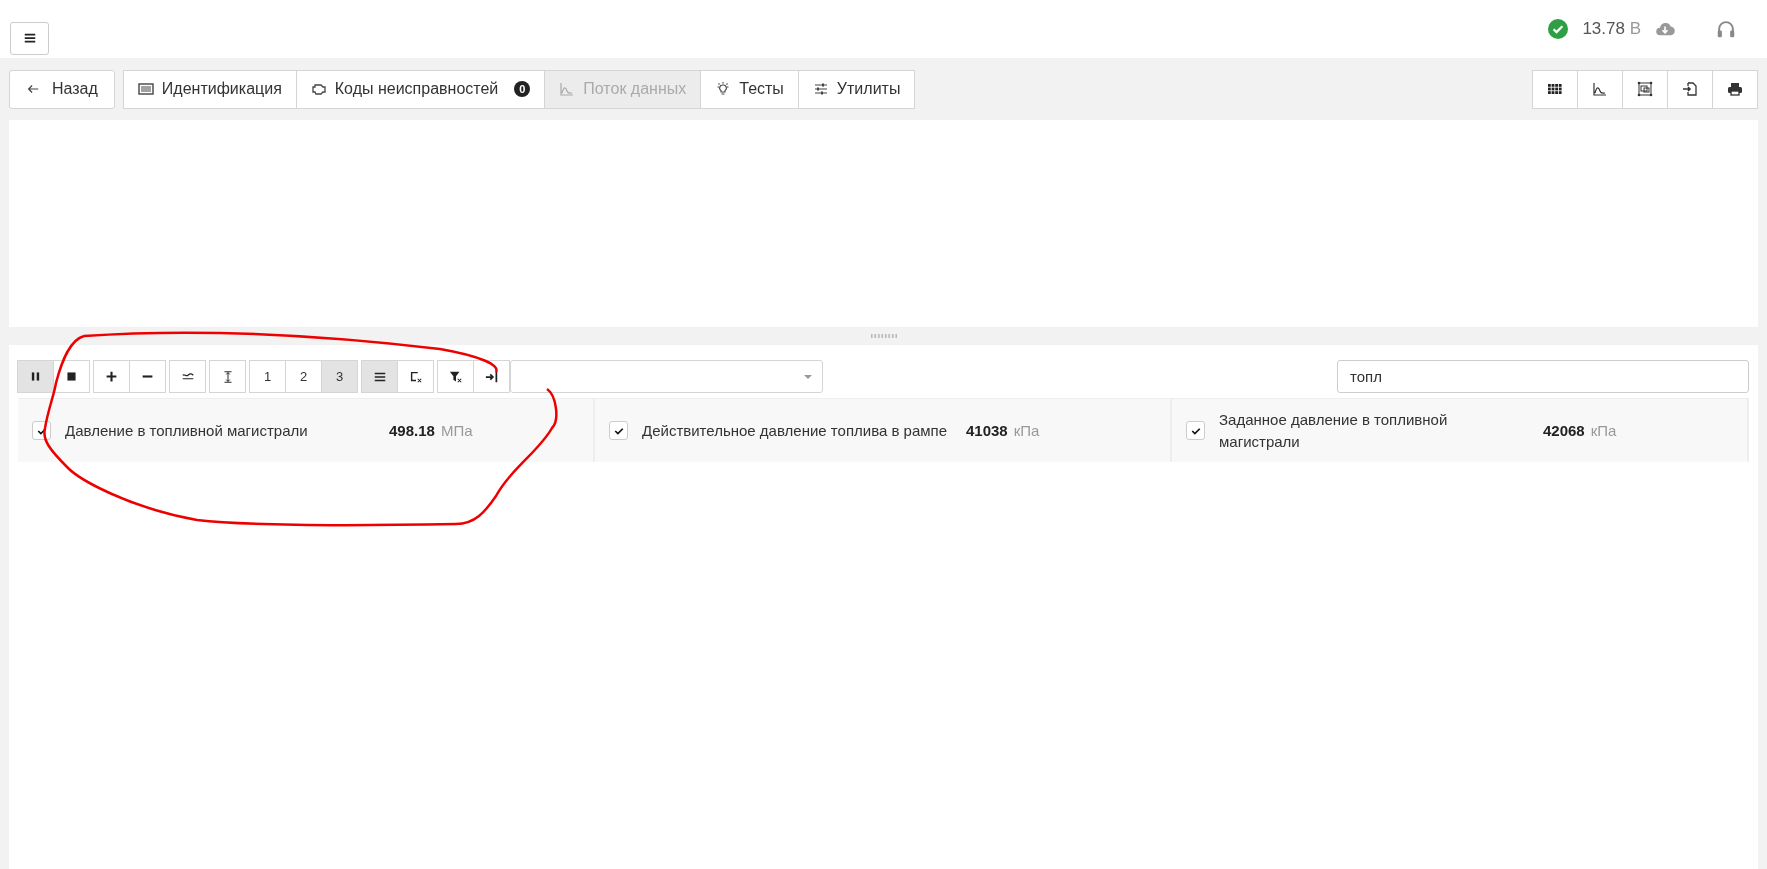 This screenshot has width=1767, height=869. What do you see at coordinates (227, 376) in the screenshot?
I see `height-button` at bounding box center [227, 376].